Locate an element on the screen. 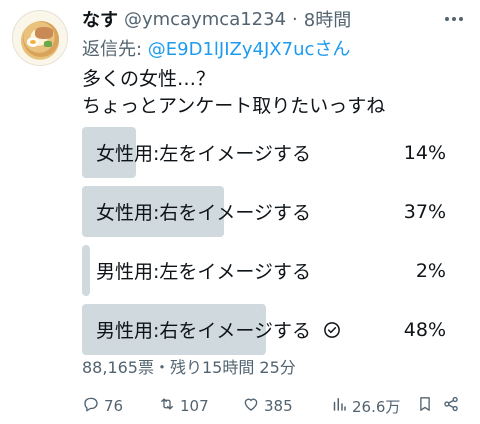 The height and width of the screenshot is (424, 480). reply-button: 76 is located at coordinates (102, 406).